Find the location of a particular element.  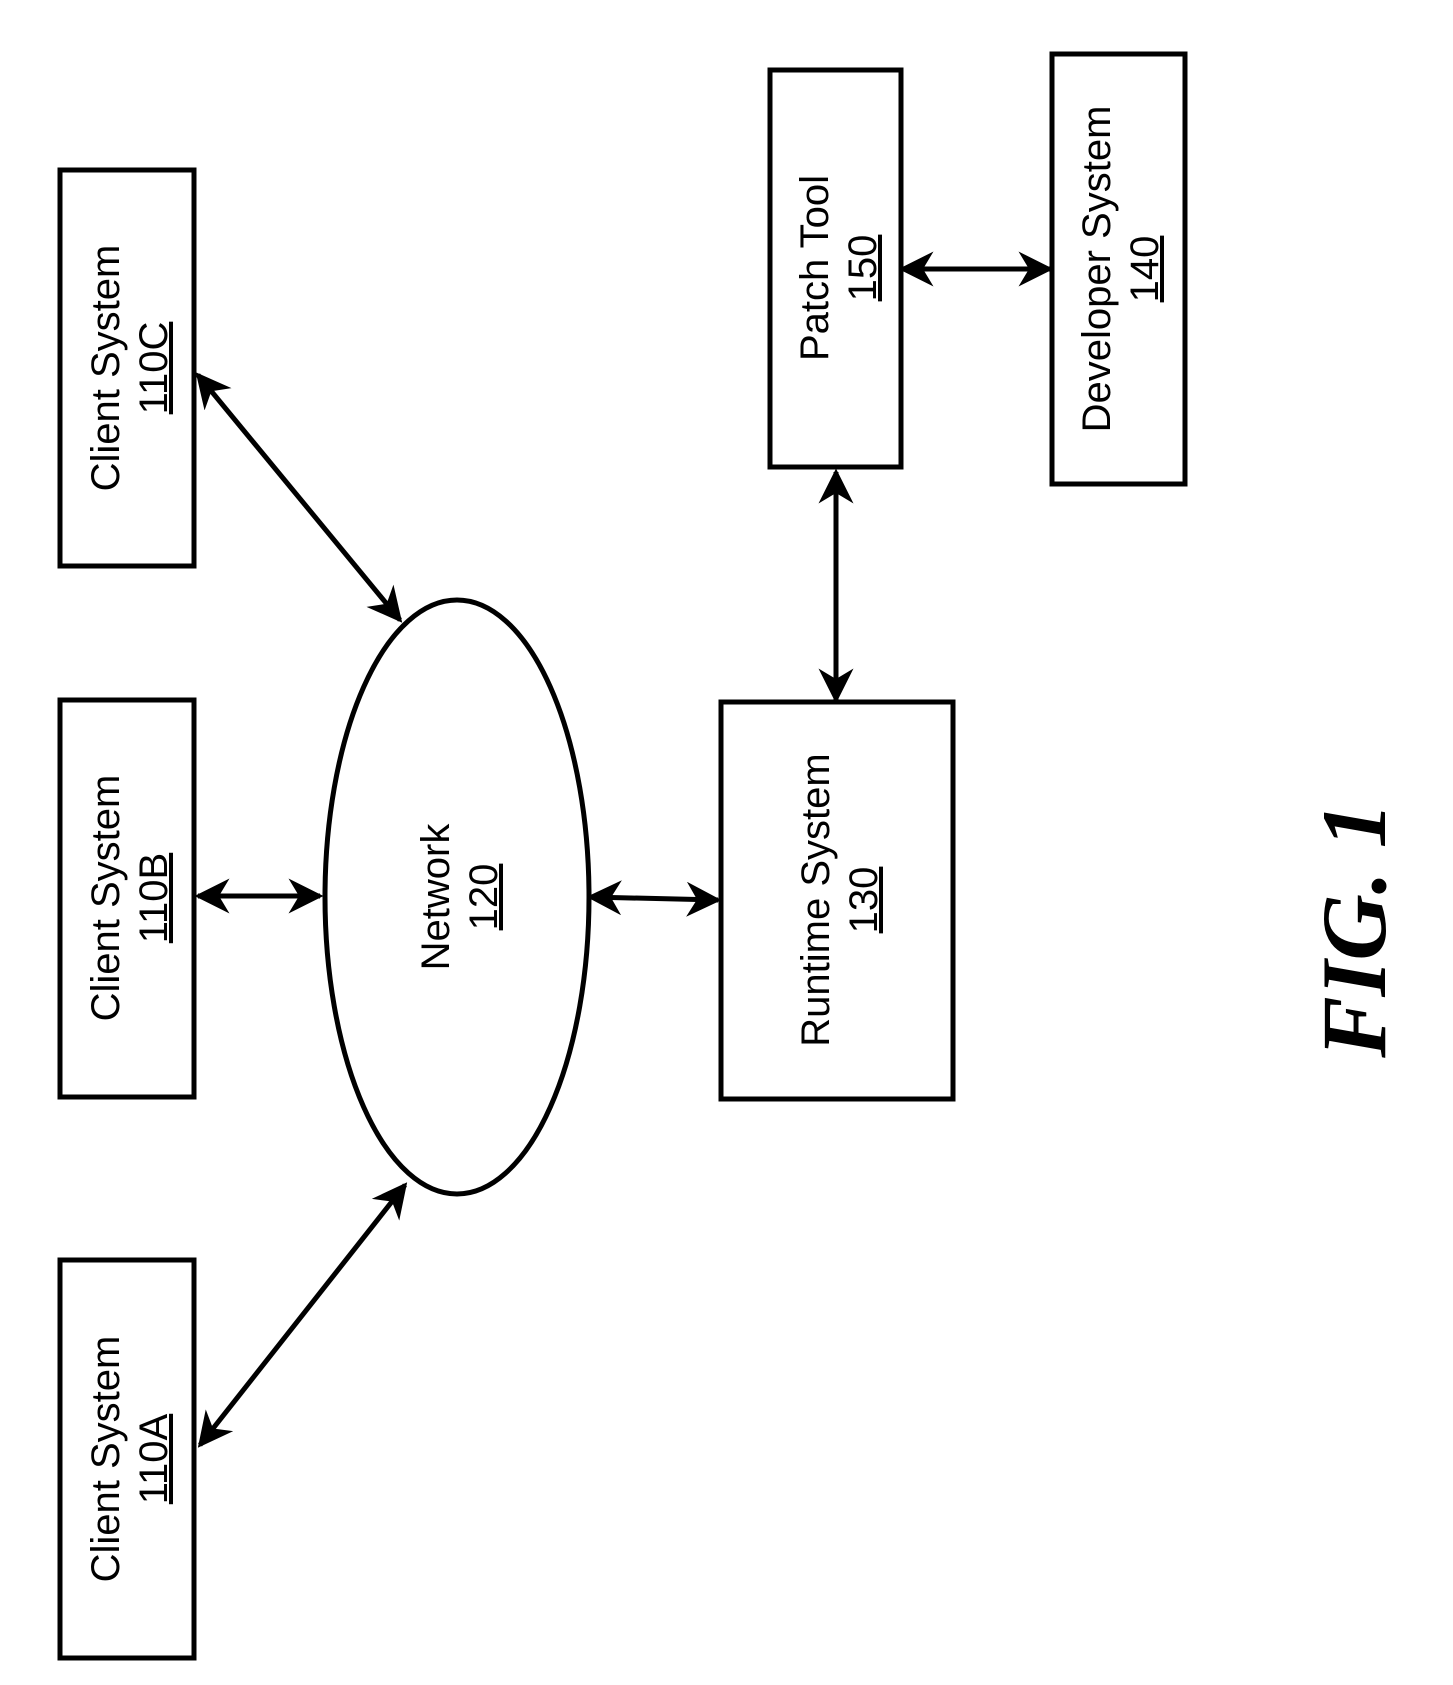

edge-client-a-network is located at coordinates (302, 1315).